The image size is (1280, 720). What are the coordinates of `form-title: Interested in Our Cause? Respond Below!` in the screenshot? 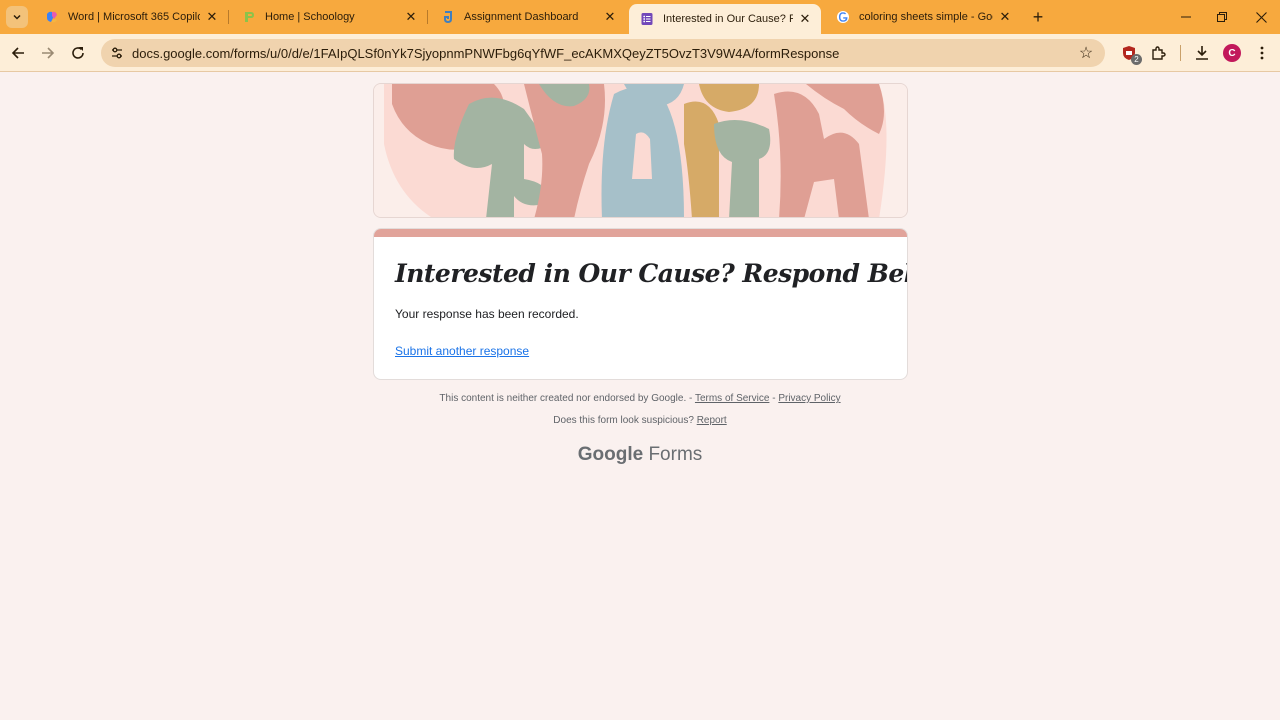 It's located at (651, 273).